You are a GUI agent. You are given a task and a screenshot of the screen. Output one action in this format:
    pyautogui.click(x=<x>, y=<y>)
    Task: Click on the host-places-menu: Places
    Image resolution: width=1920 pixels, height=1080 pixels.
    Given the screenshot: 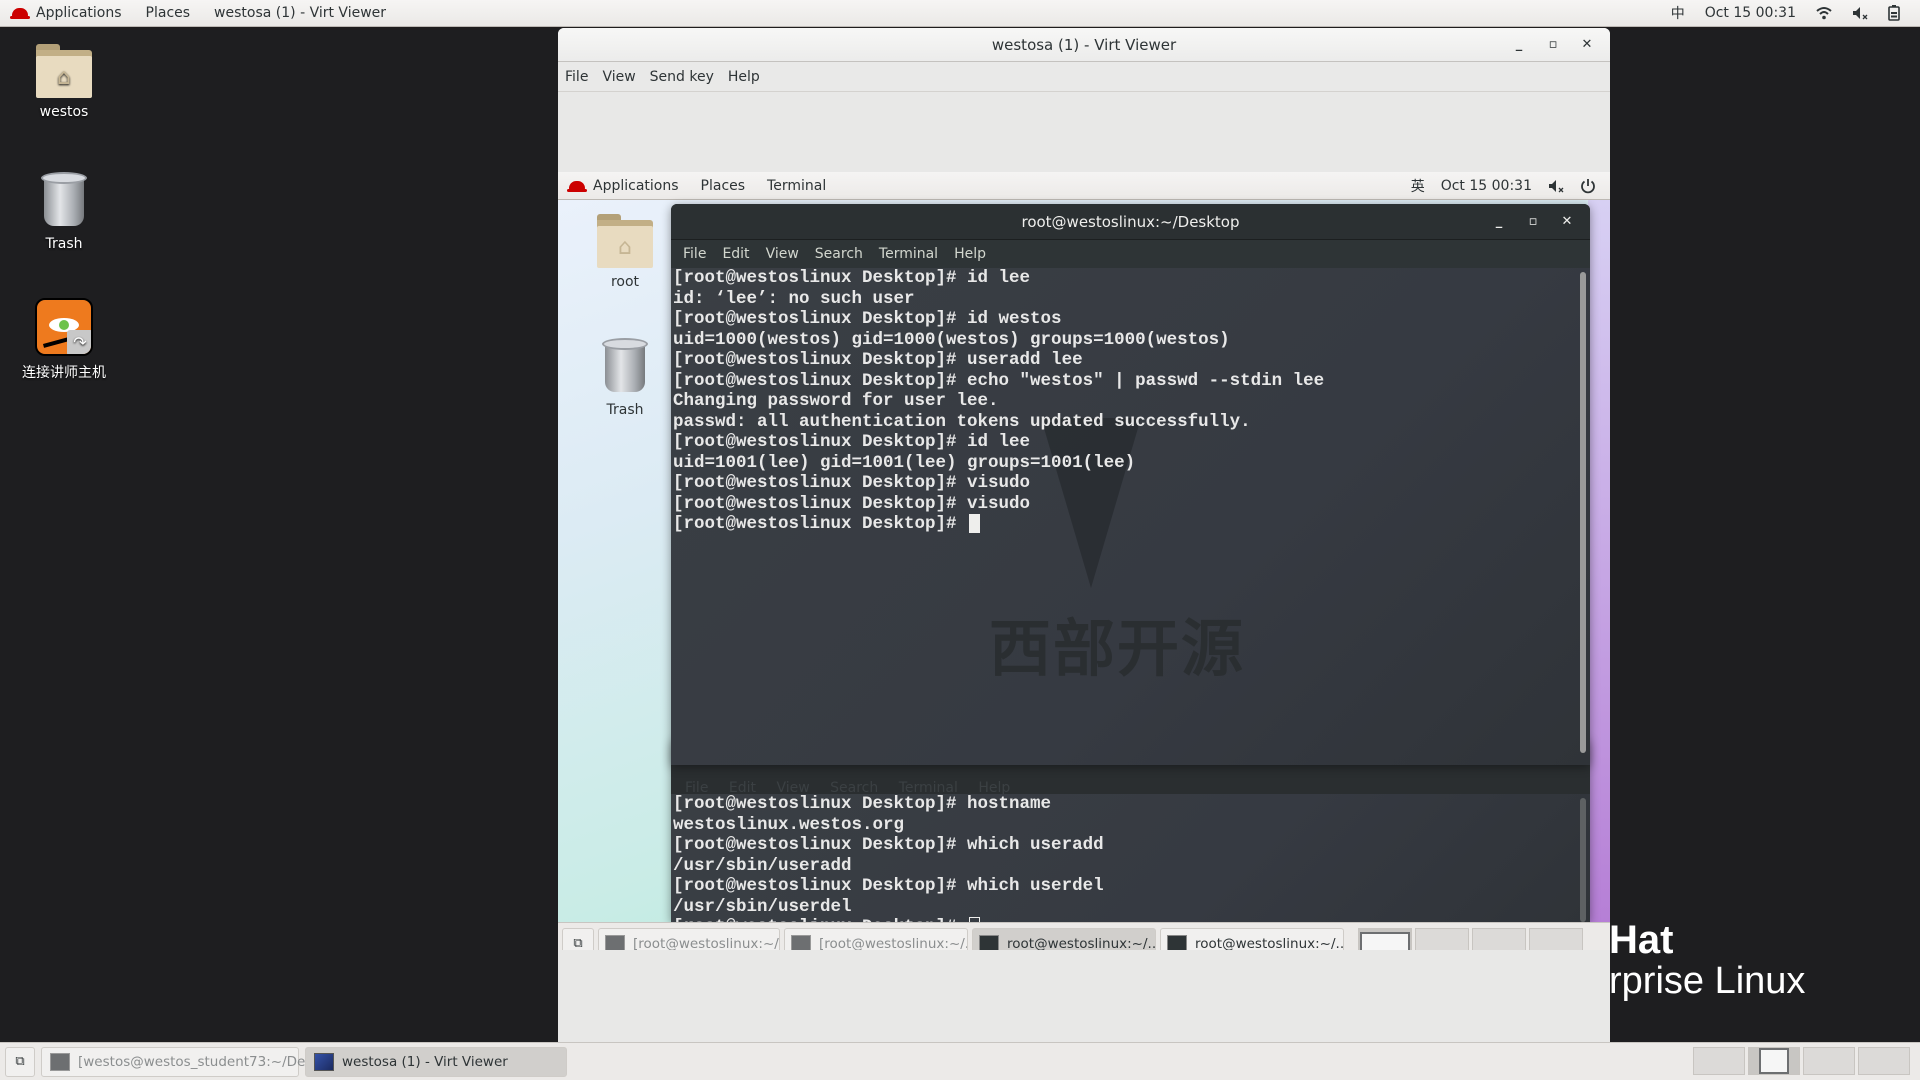 What is the action you would take?
    pyautogui.click(x=168, y=13)
    